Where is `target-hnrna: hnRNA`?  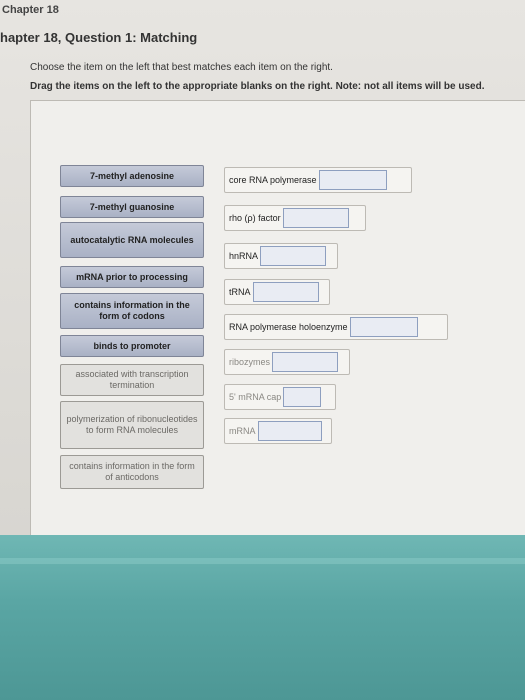
target-hnrna: hnRNA is located at coordinates (281, 256).